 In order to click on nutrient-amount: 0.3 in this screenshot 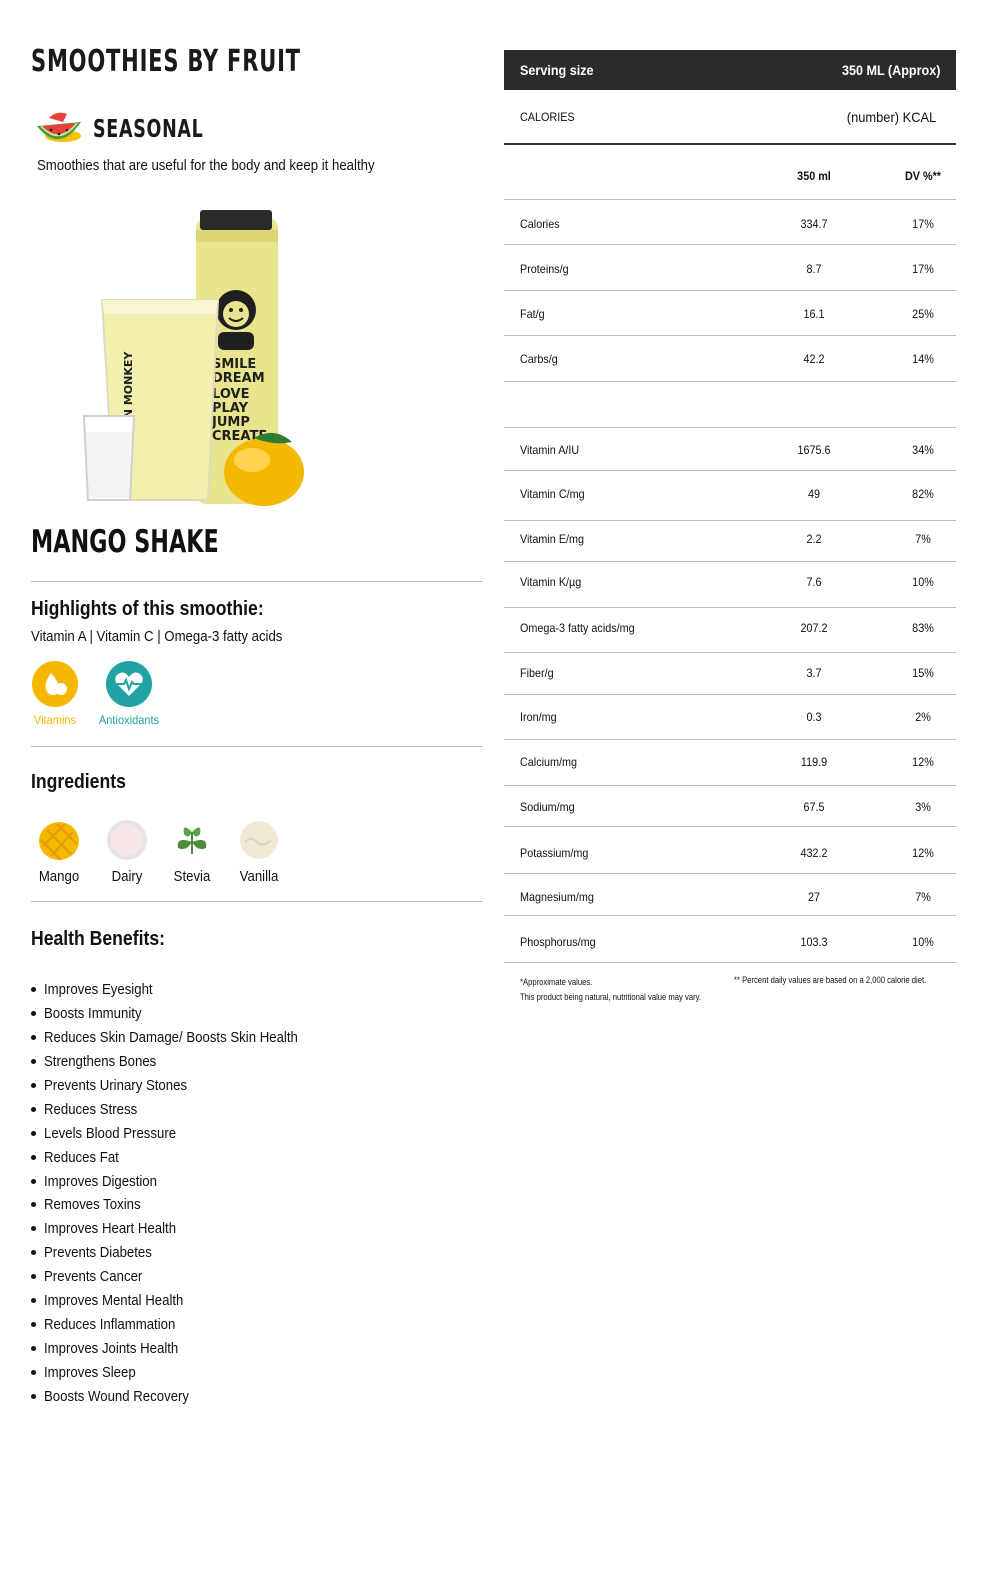, I will do `click(814, 717)`.